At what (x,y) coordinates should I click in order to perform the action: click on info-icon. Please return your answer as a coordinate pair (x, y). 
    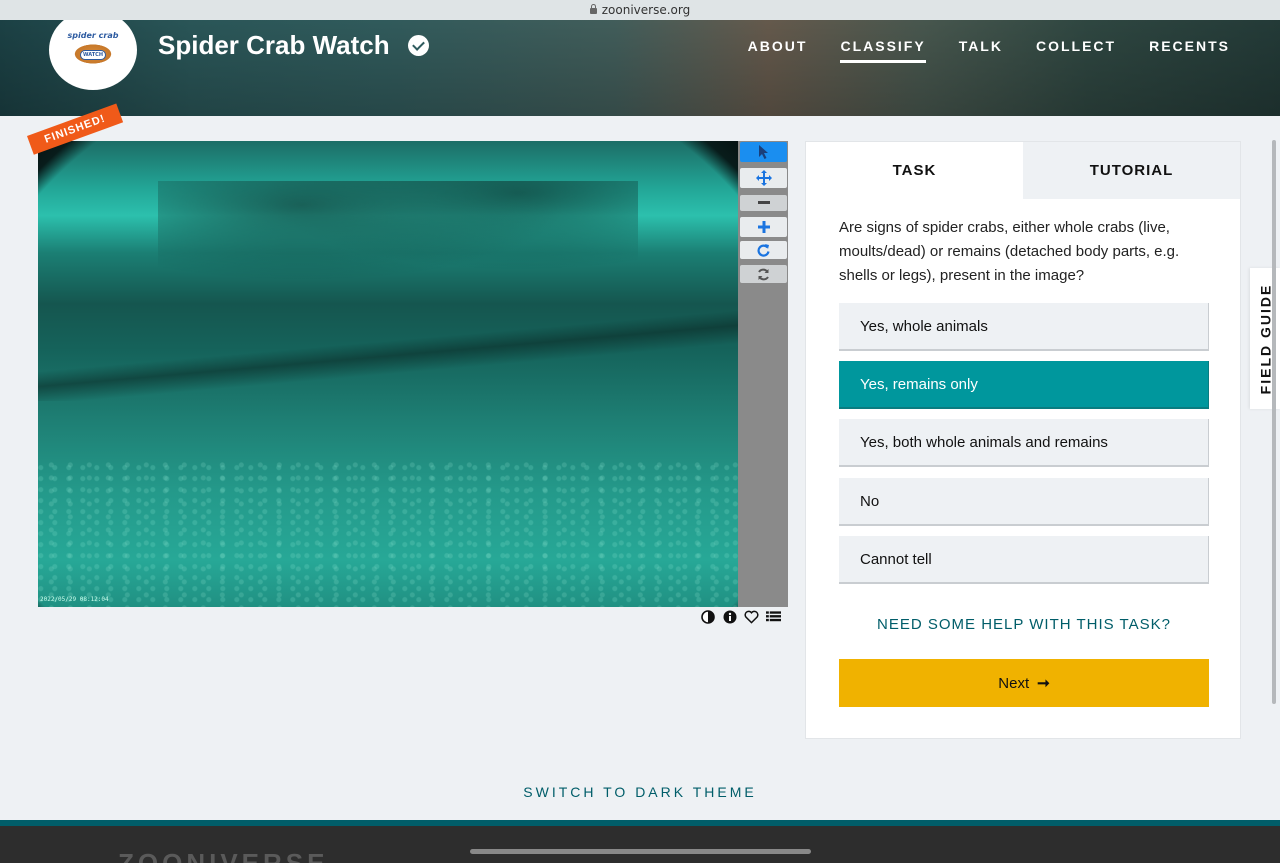
    Looking at the image, I should click on (729, 616).